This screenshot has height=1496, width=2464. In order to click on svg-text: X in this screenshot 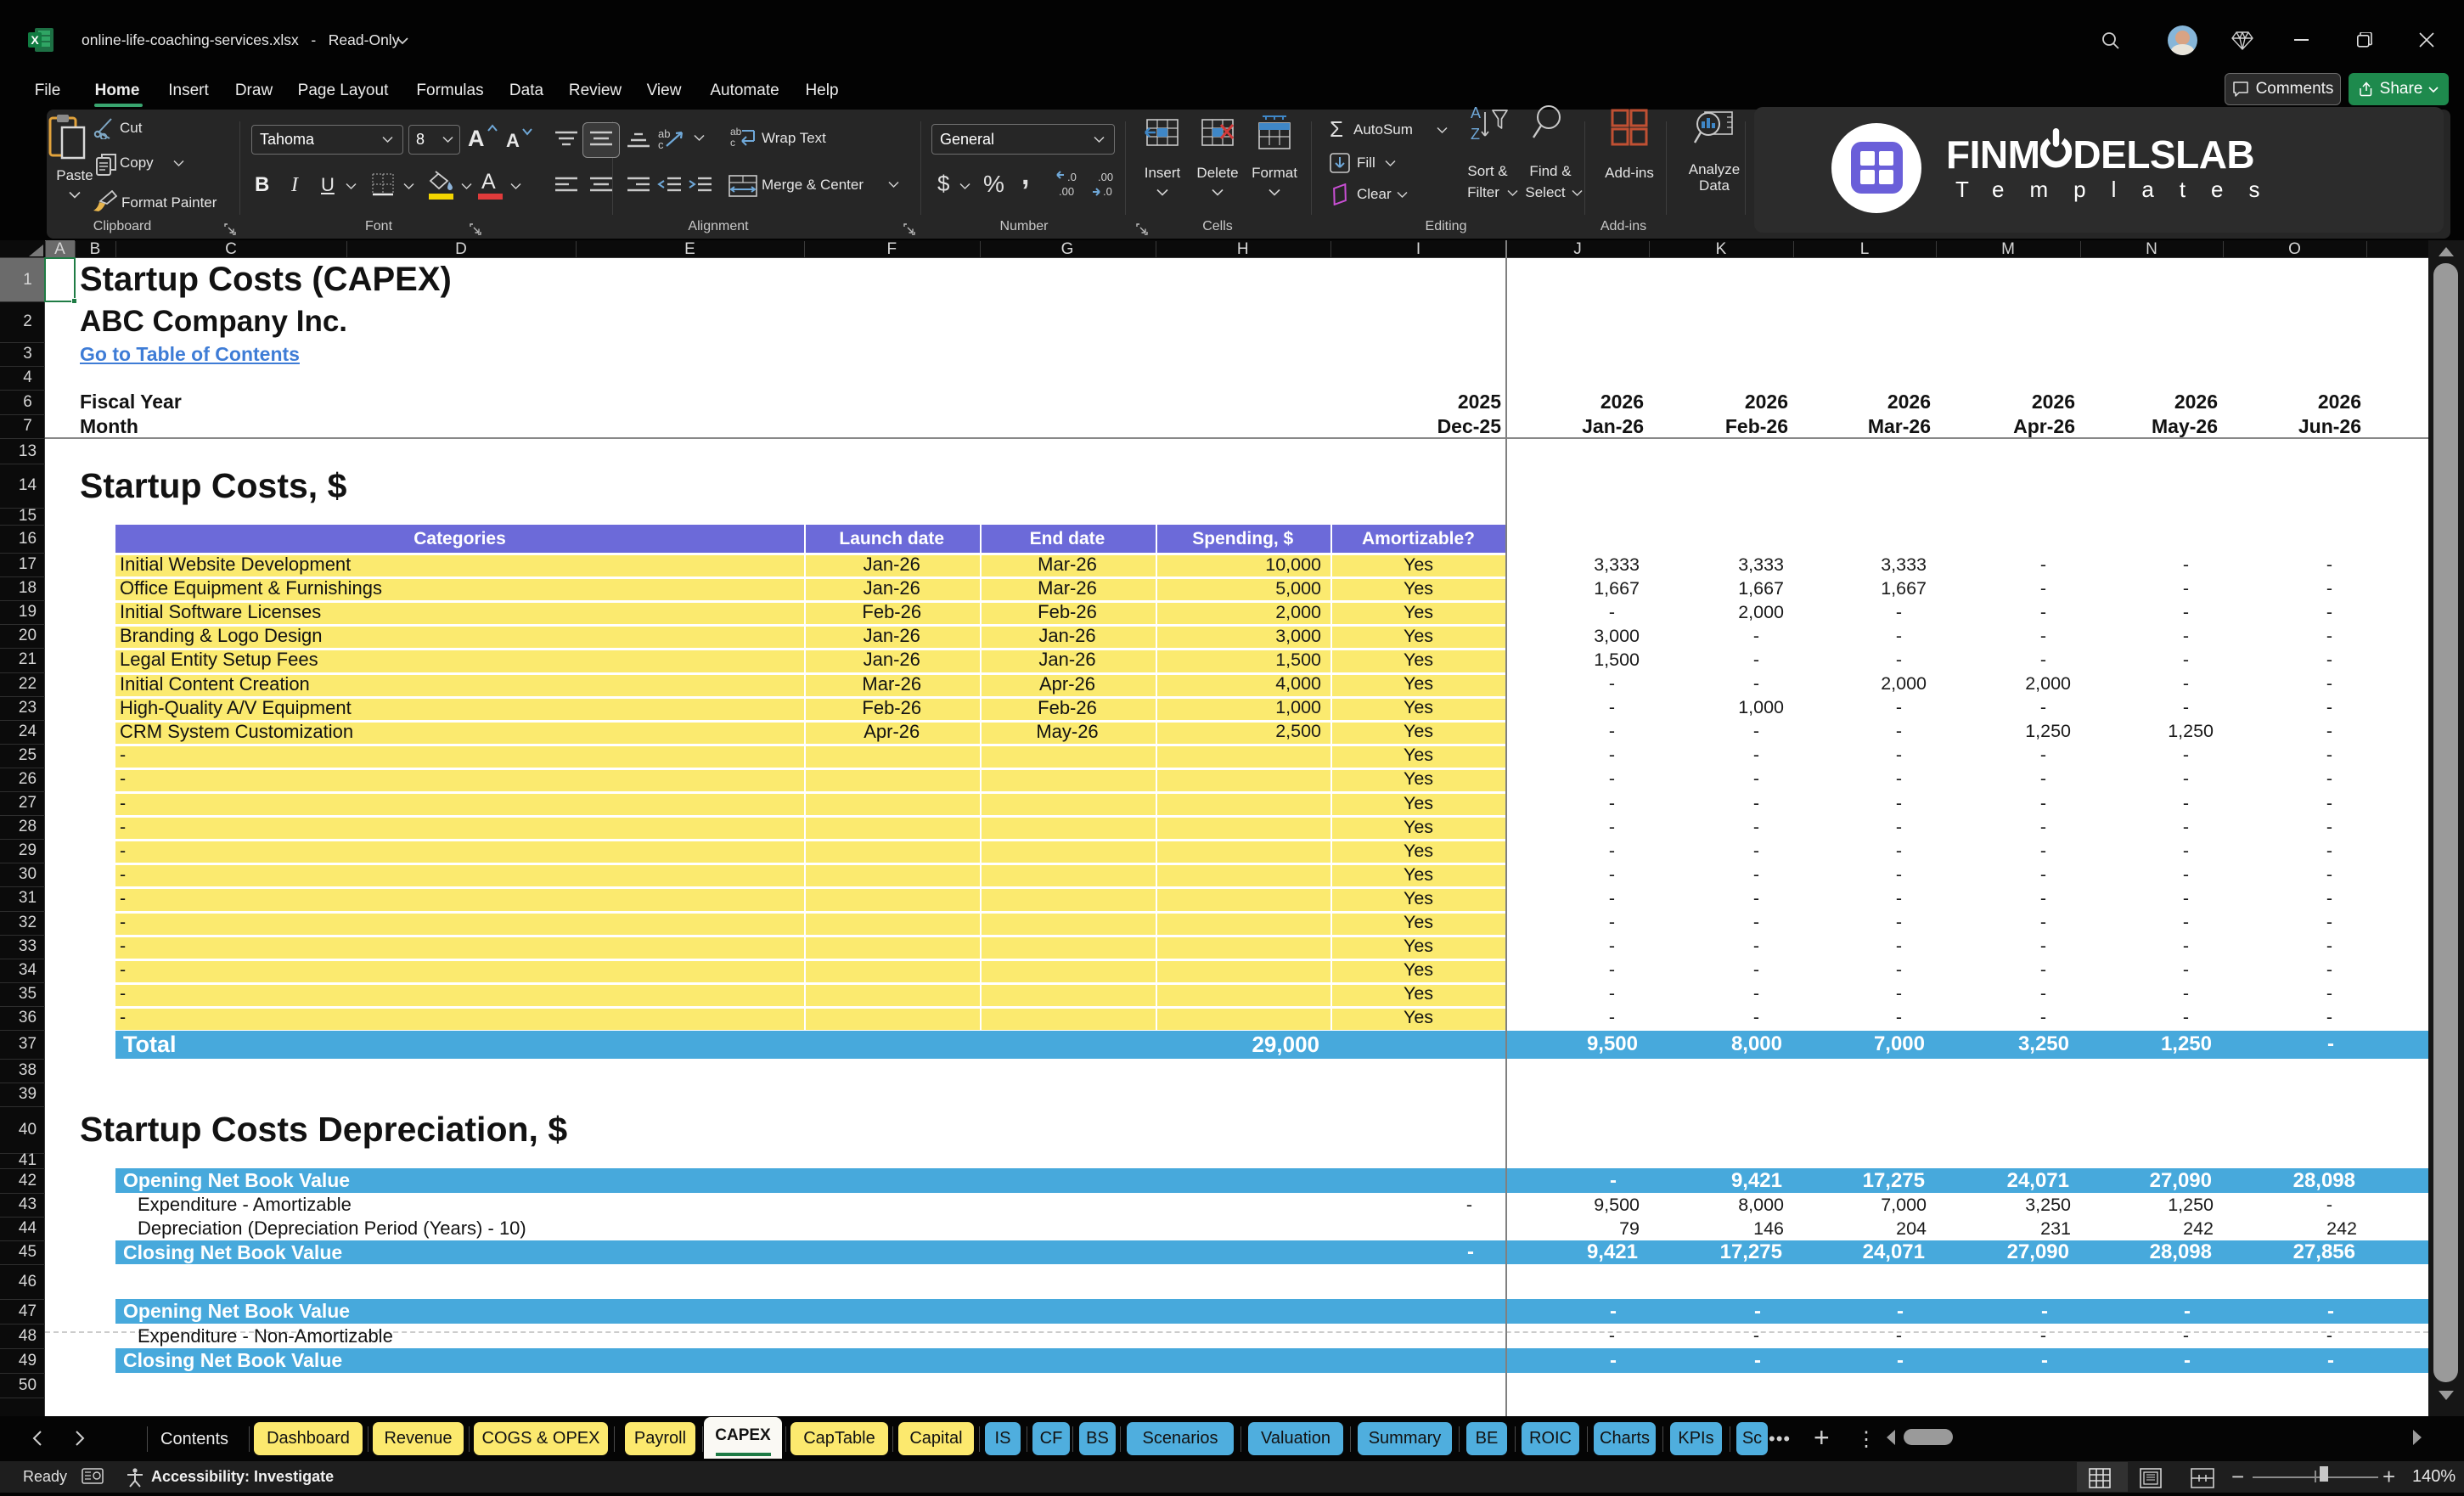, I will do `click(35, 40)`.